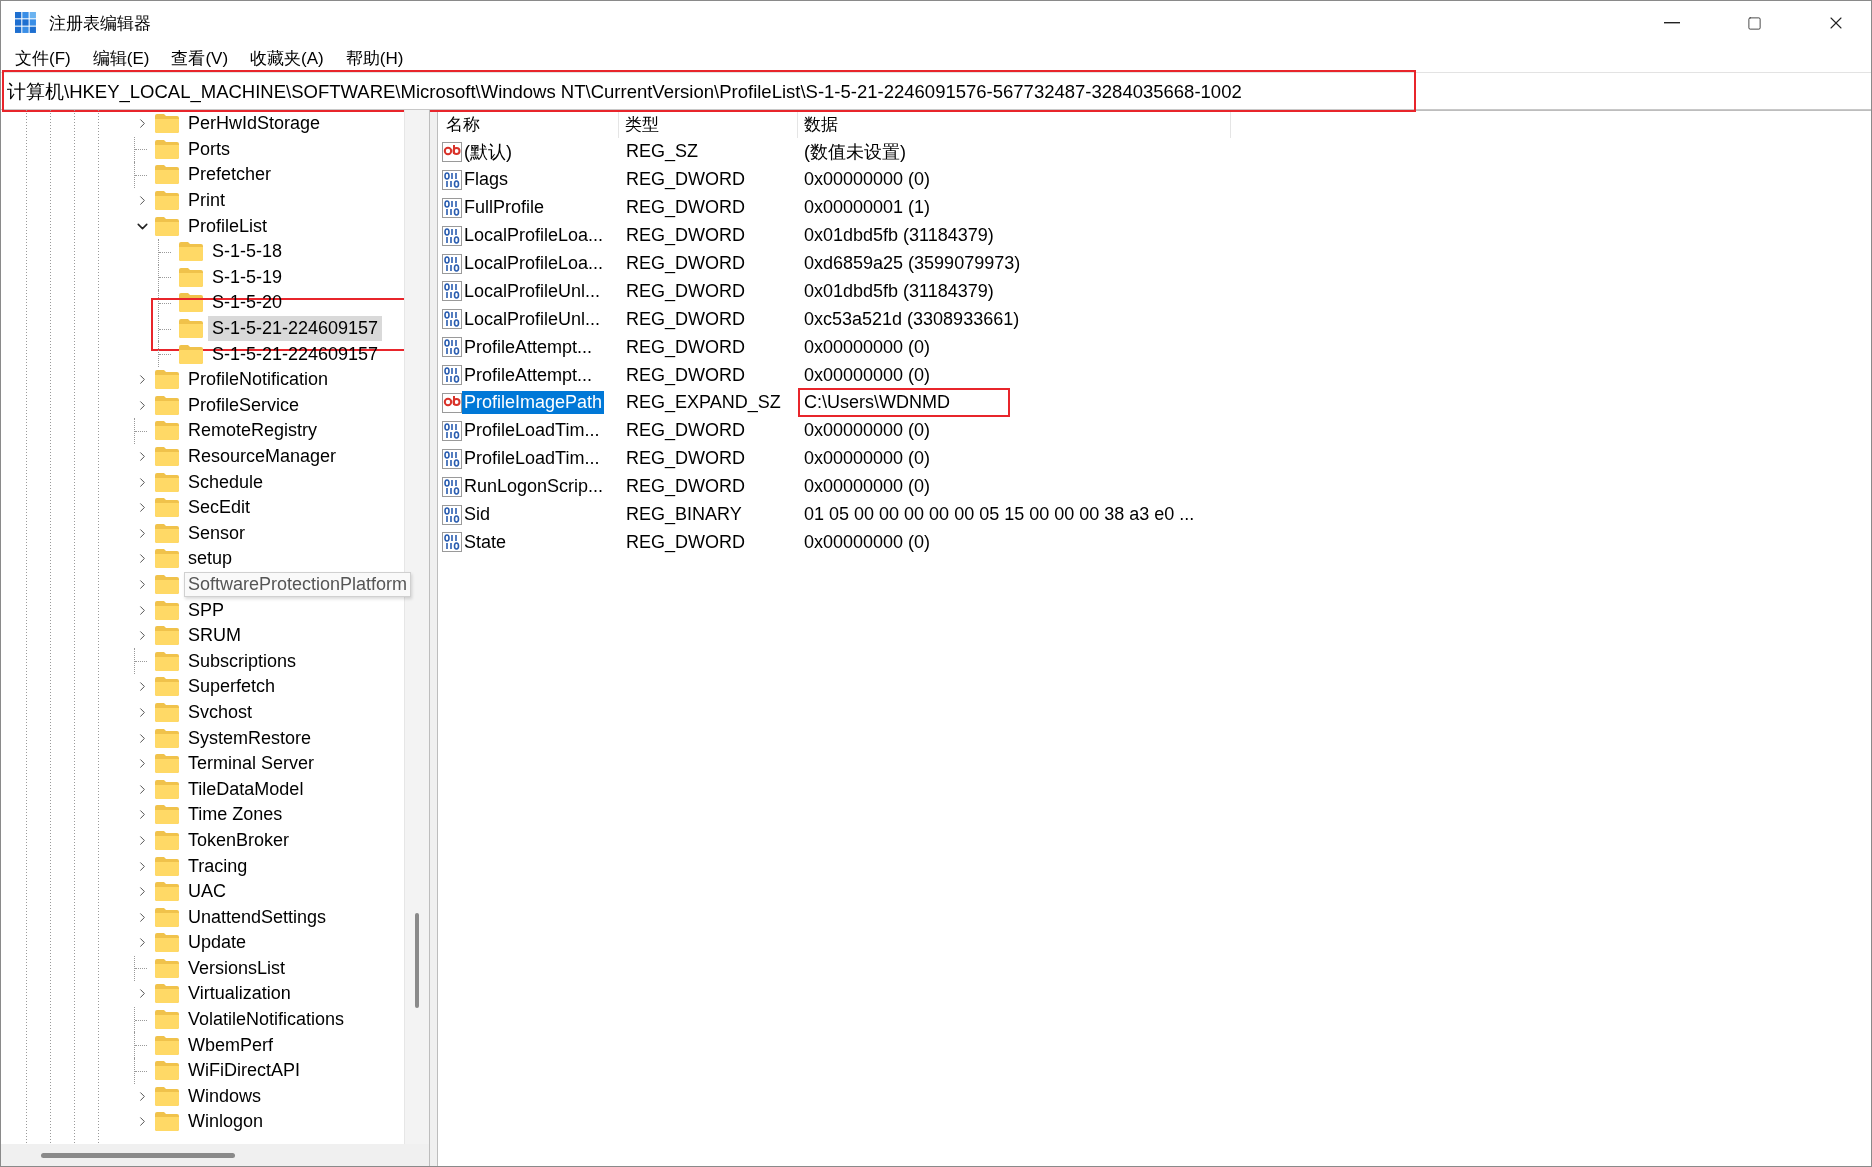 This screenshot has width=1872, height=1167. Describe the element at coordinates (258, 380) in the screenshot. I see `tree-item: ProfileNotification` at that location.